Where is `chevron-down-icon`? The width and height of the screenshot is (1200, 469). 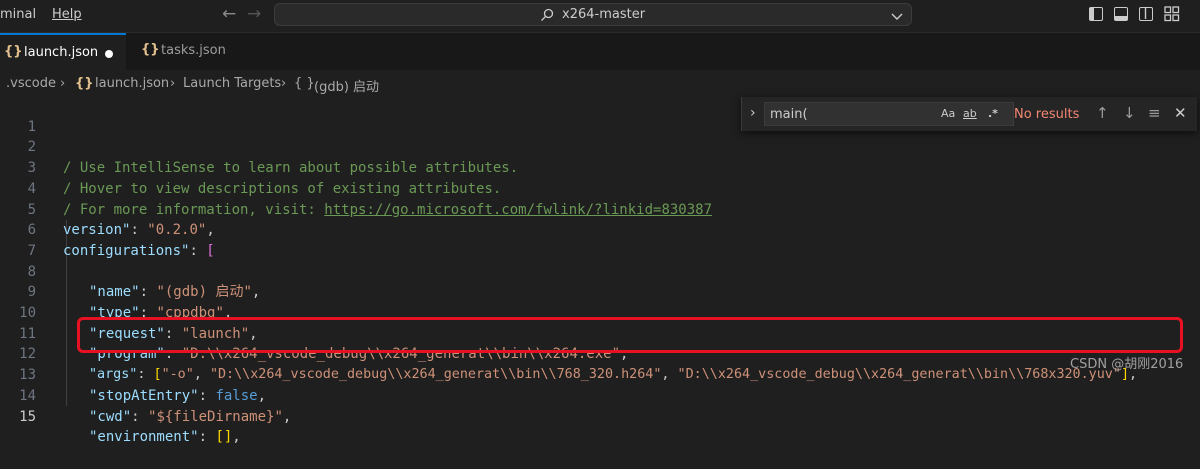 chevron-down-icon is located at coordinates (897, 17).